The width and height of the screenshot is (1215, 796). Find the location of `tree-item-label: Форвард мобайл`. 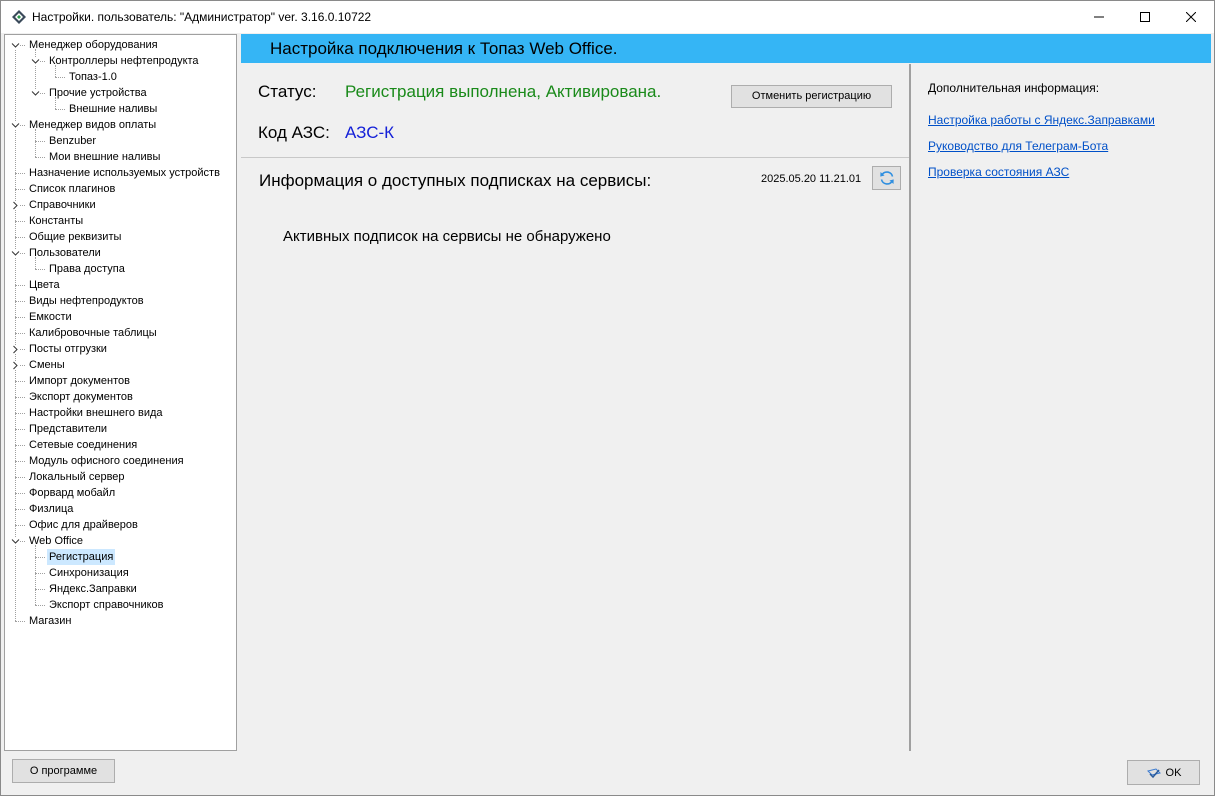

tree-item-label: Форвард мобайл is located at coordinates (72, 493).